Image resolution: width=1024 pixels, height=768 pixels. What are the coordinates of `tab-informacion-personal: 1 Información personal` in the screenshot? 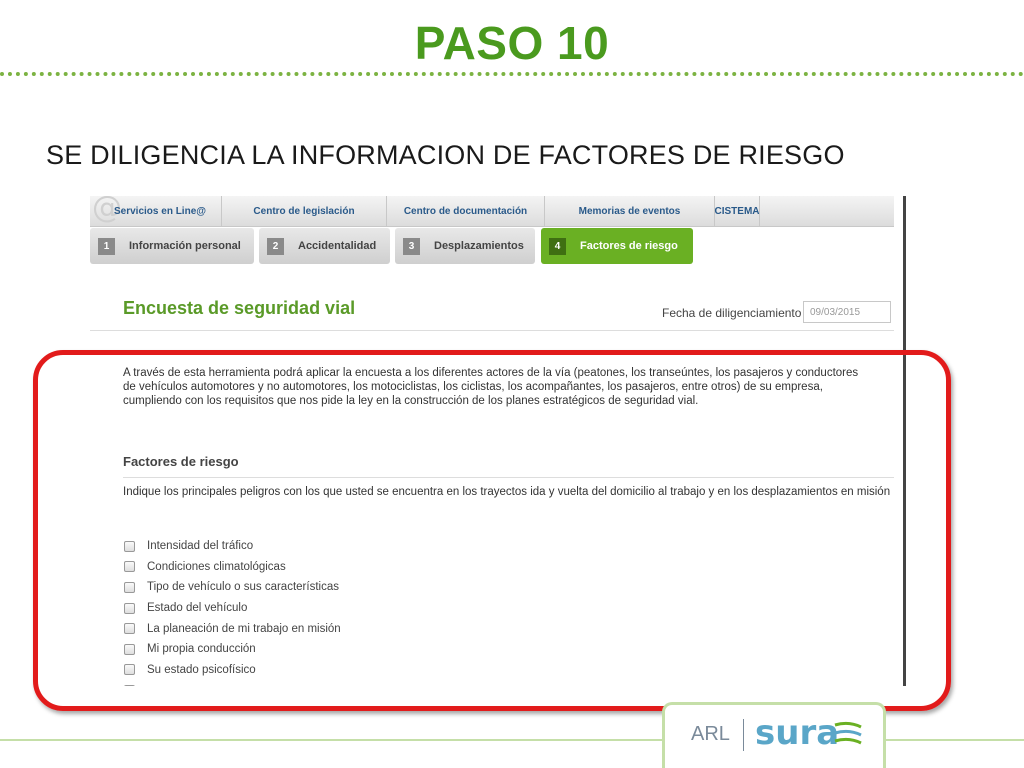 It's located at (172, 246).